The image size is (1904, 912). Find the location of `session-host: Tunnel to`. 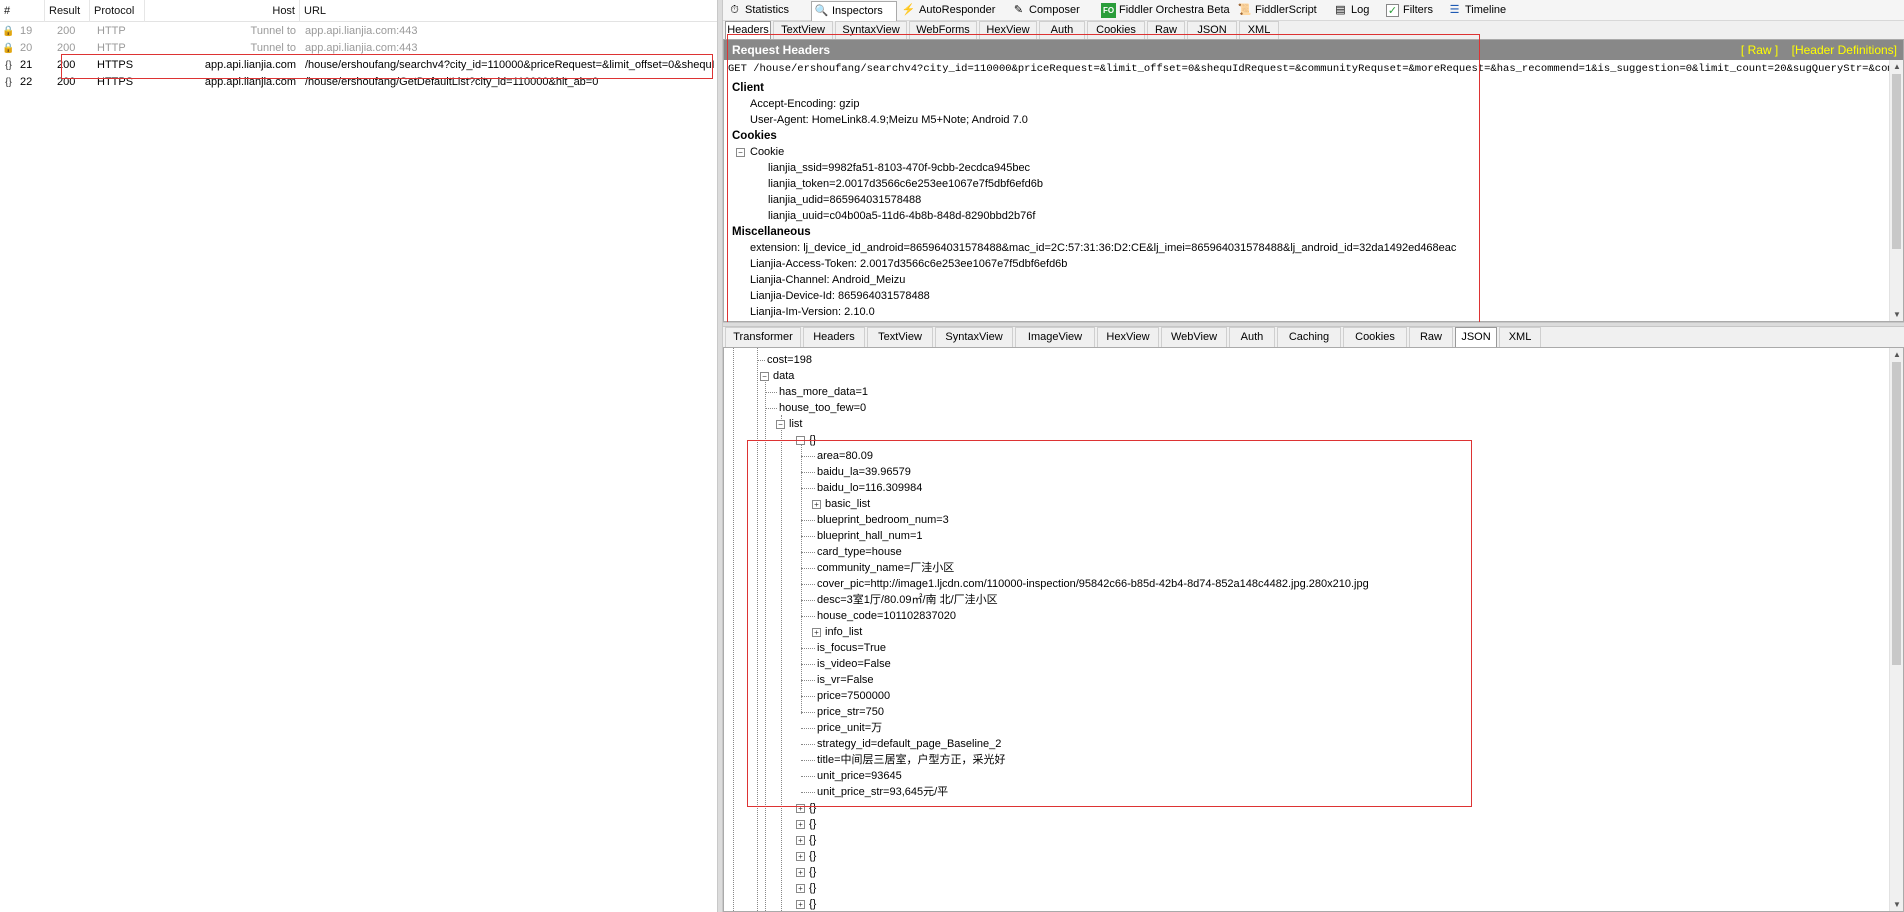

session-host: Tunnel to is located at coordinates (273, 31).